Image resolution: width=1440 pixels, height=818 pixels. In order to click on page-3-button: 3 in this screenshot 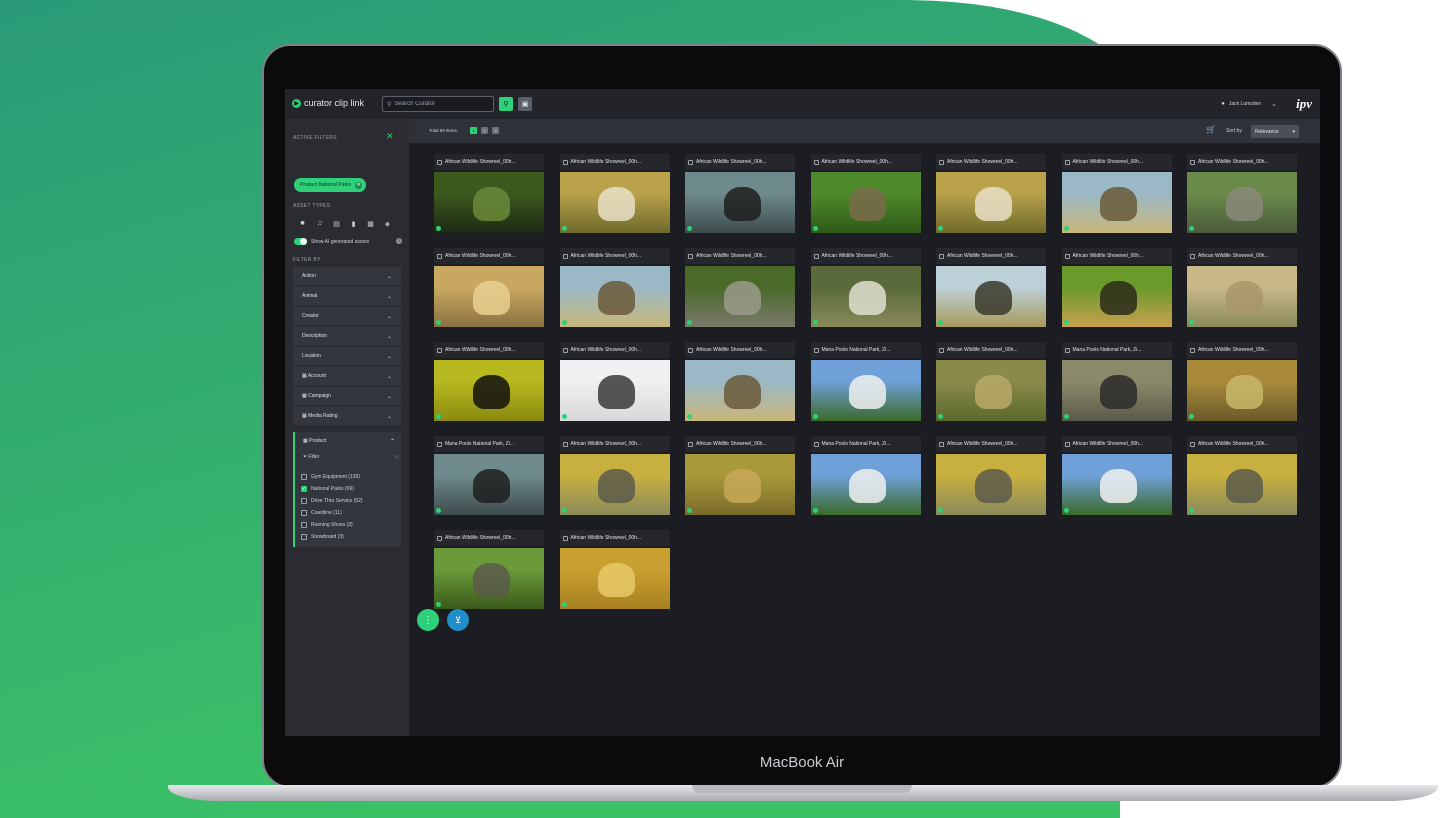, I will do `click(495, 130)`.